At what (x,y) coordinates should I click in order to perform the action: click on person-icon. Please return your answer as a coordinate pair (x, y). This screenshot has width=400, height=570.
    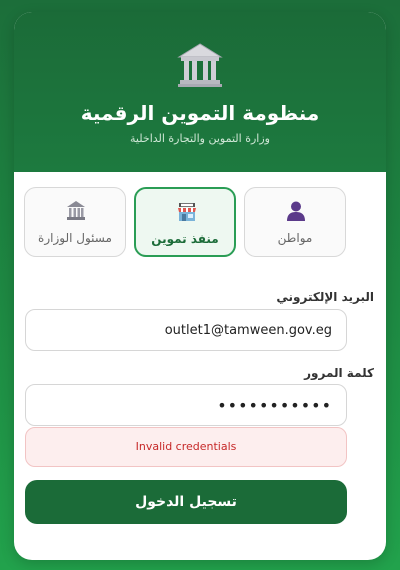
    Looking at the image, I should click on (296, 211).